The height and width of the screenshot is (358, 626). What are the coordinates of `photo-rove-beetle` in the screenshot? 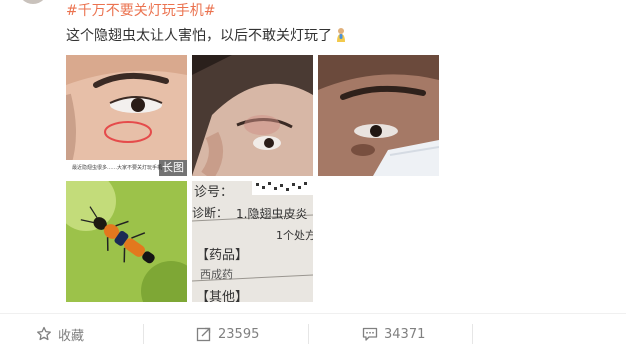 It's located at (126, 241).